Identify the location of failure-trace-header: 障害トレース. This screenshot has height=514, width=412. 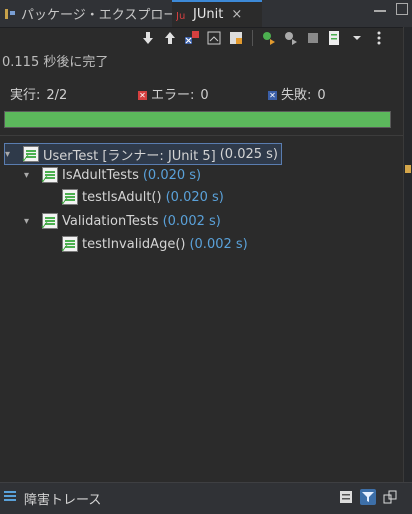
(206, 498).